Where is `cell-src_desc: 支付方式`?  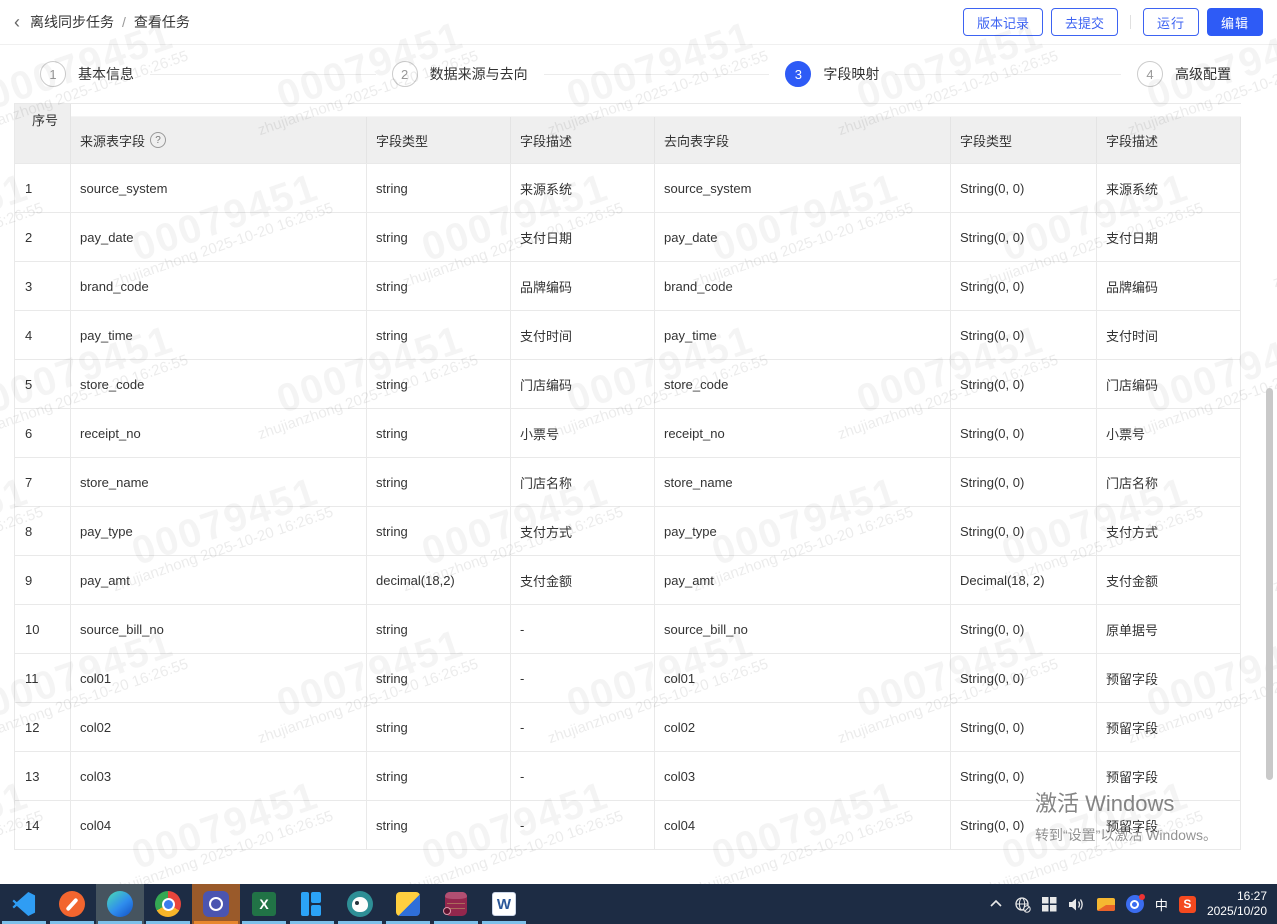
cell-src_desc: 支付方式 is located at coordinates (583, 531).